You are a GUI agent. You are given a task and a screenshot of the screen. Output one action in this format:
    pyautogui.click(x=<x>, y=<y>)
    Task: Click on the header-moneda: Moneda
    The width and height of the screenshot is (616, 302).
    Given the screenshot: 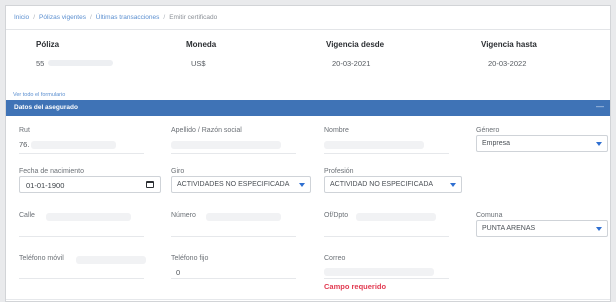 What is the action you would take?
    pyautogui.click(x=201, y=44)
    